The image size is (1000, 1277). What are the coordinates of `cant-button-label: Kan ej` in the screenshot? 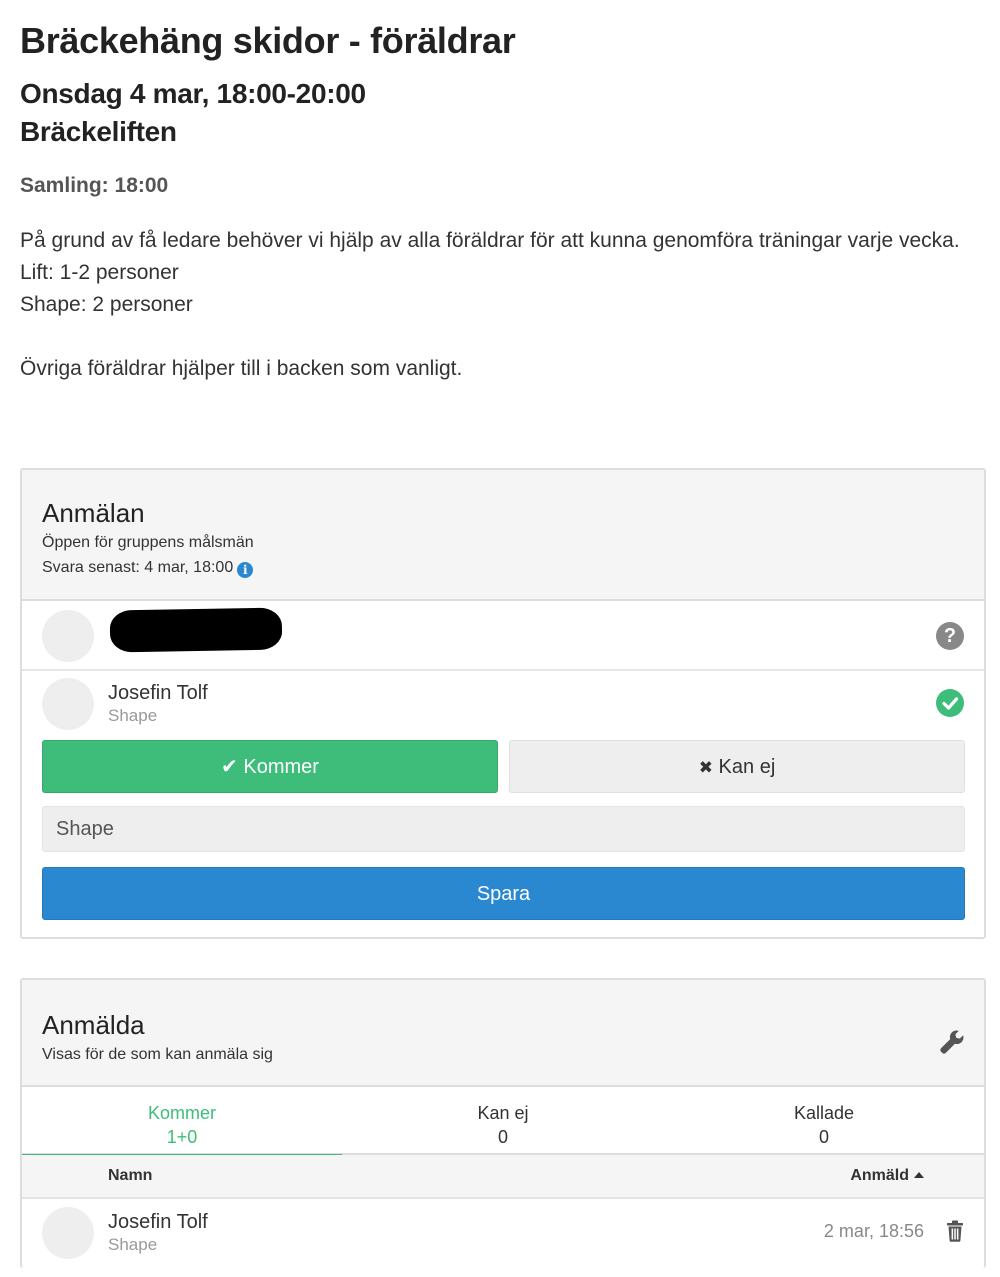 It's located at (747, 767).